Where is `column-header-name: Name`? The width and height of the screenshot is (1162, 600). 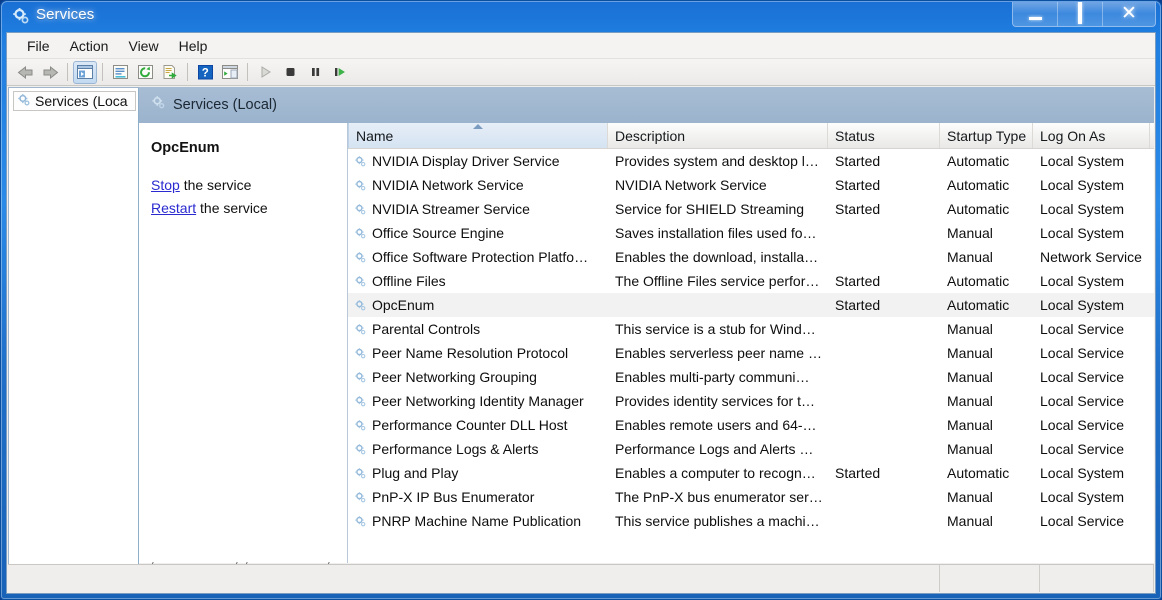 column-header-name: Name is located at coordinates (478, 135).